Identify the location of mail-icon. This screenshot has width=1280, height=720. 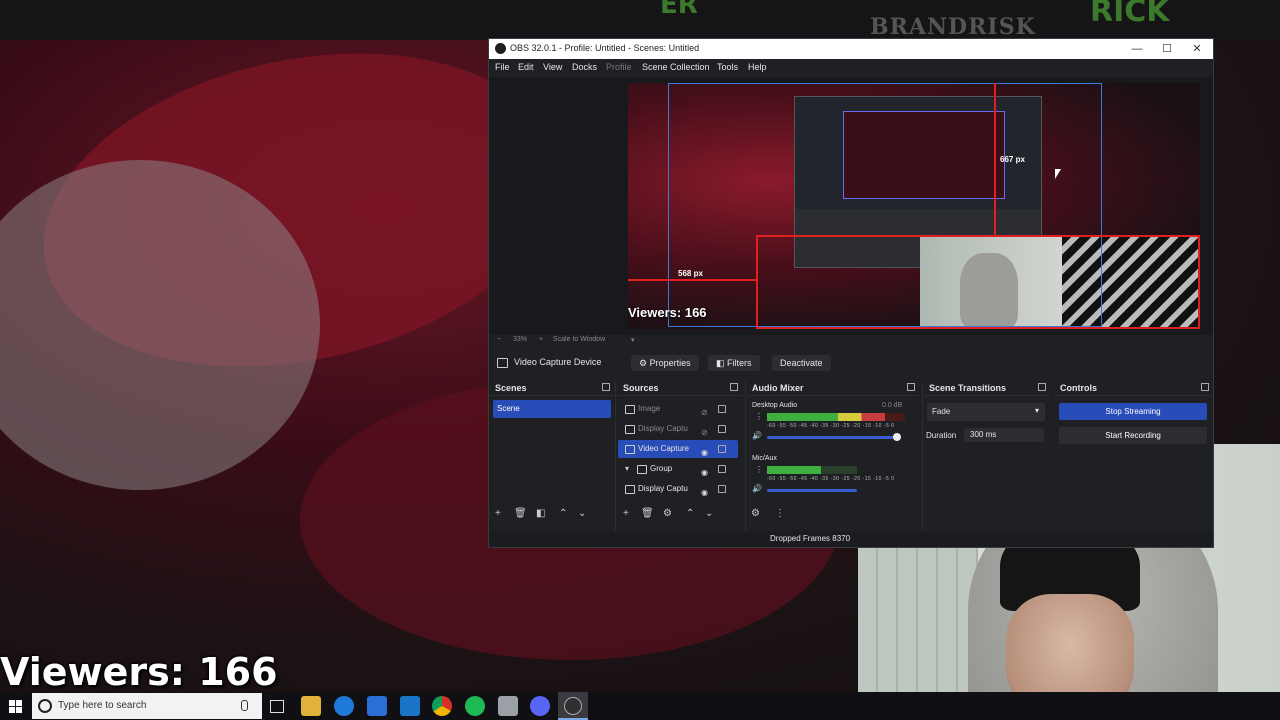
(410, 706).